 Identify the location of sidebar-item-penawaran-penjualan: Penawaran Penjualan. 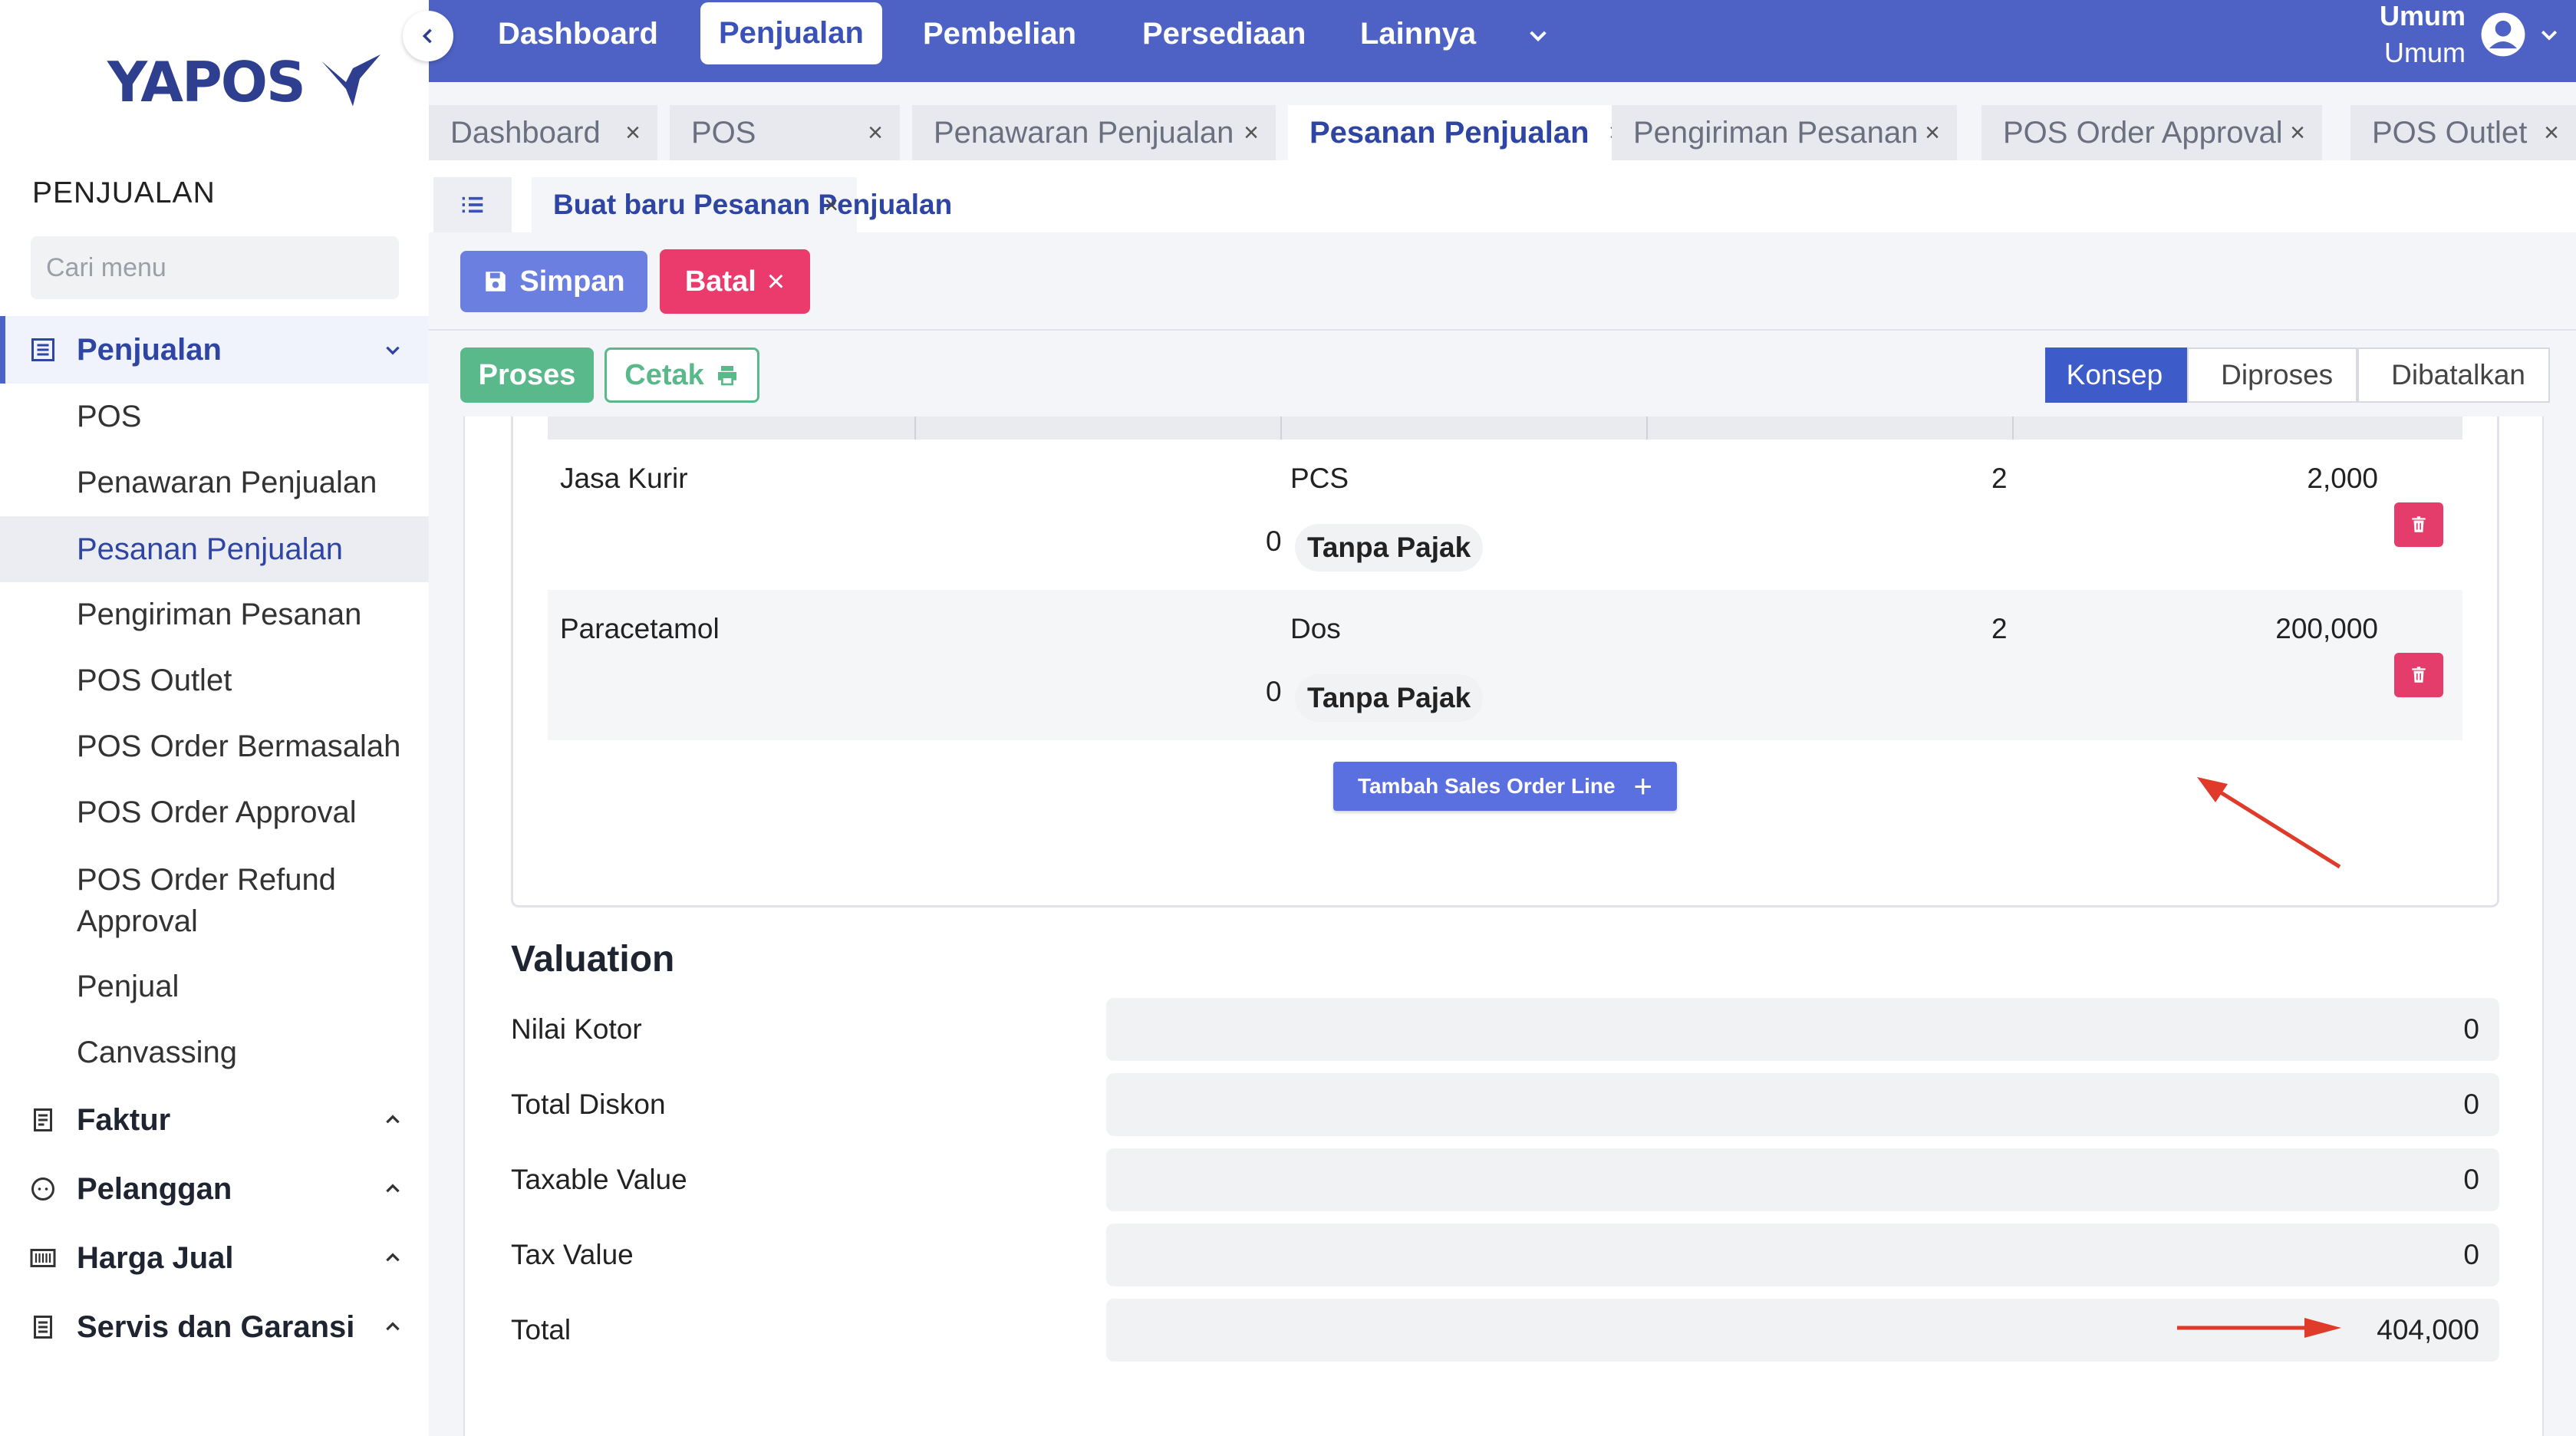
(214, 483).